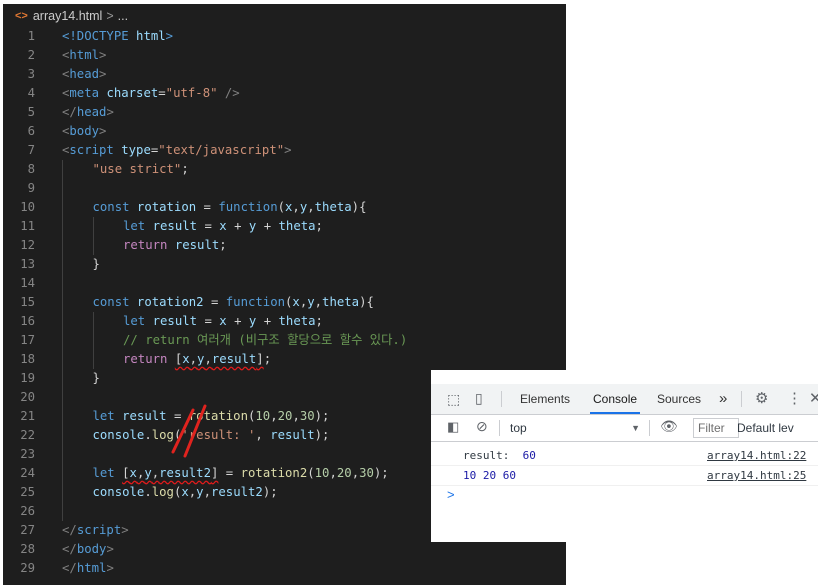 The height and width of the screenshot is (585, 818). Describe the element at coordinates (292, 435) in the screenshot. I see `code-token: result` at that location.